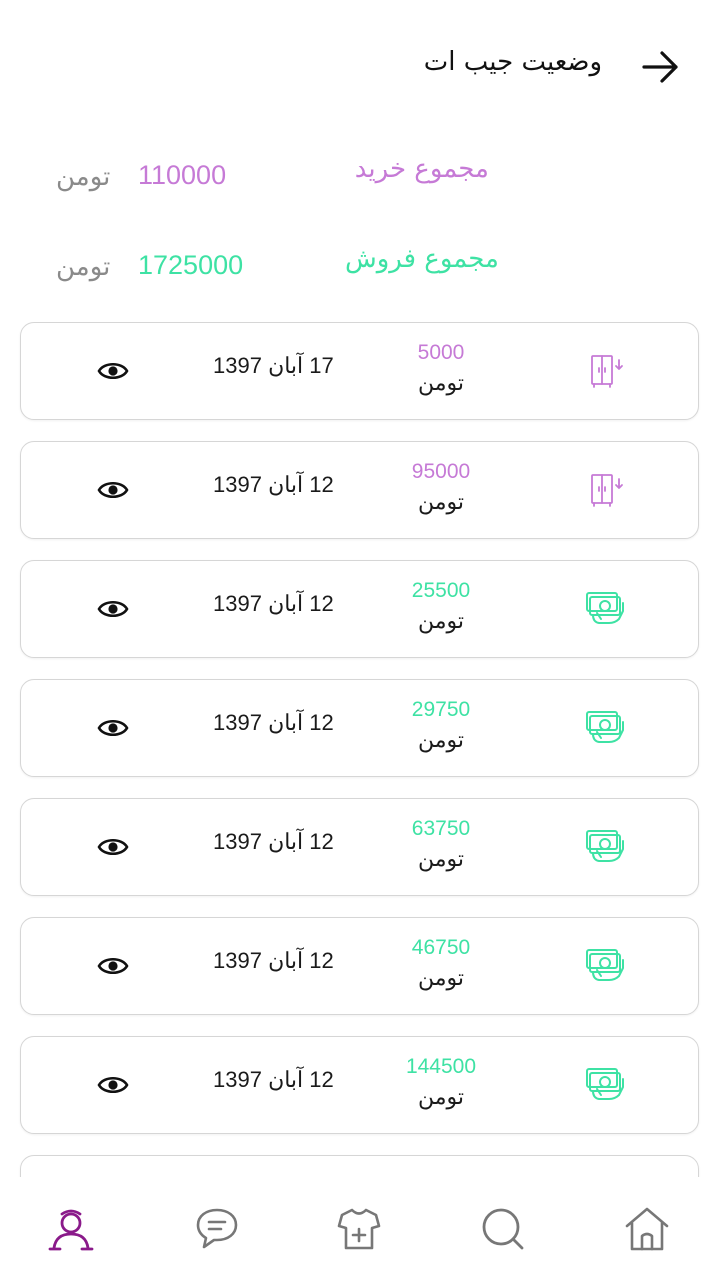  Describe the element at coordinates (512, 62) in the screenshot. I see `page-title: وضعیت جیب ات` at that location.